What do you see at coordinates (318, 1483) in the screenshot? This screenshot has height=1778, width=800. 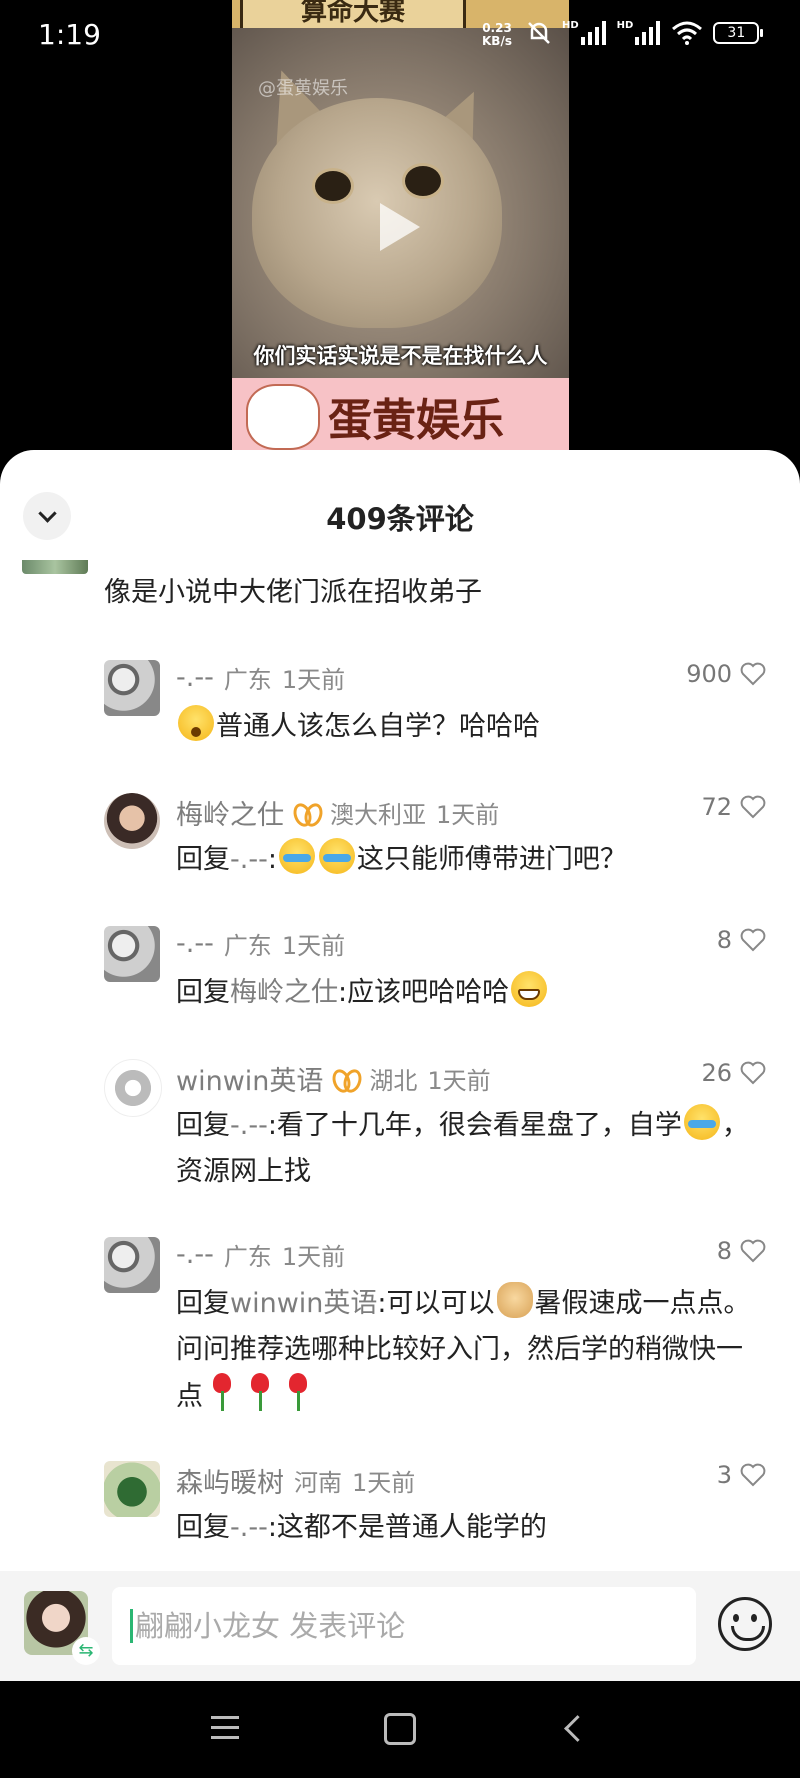 I see `location: 河南` at bounding box center [318, 1483].